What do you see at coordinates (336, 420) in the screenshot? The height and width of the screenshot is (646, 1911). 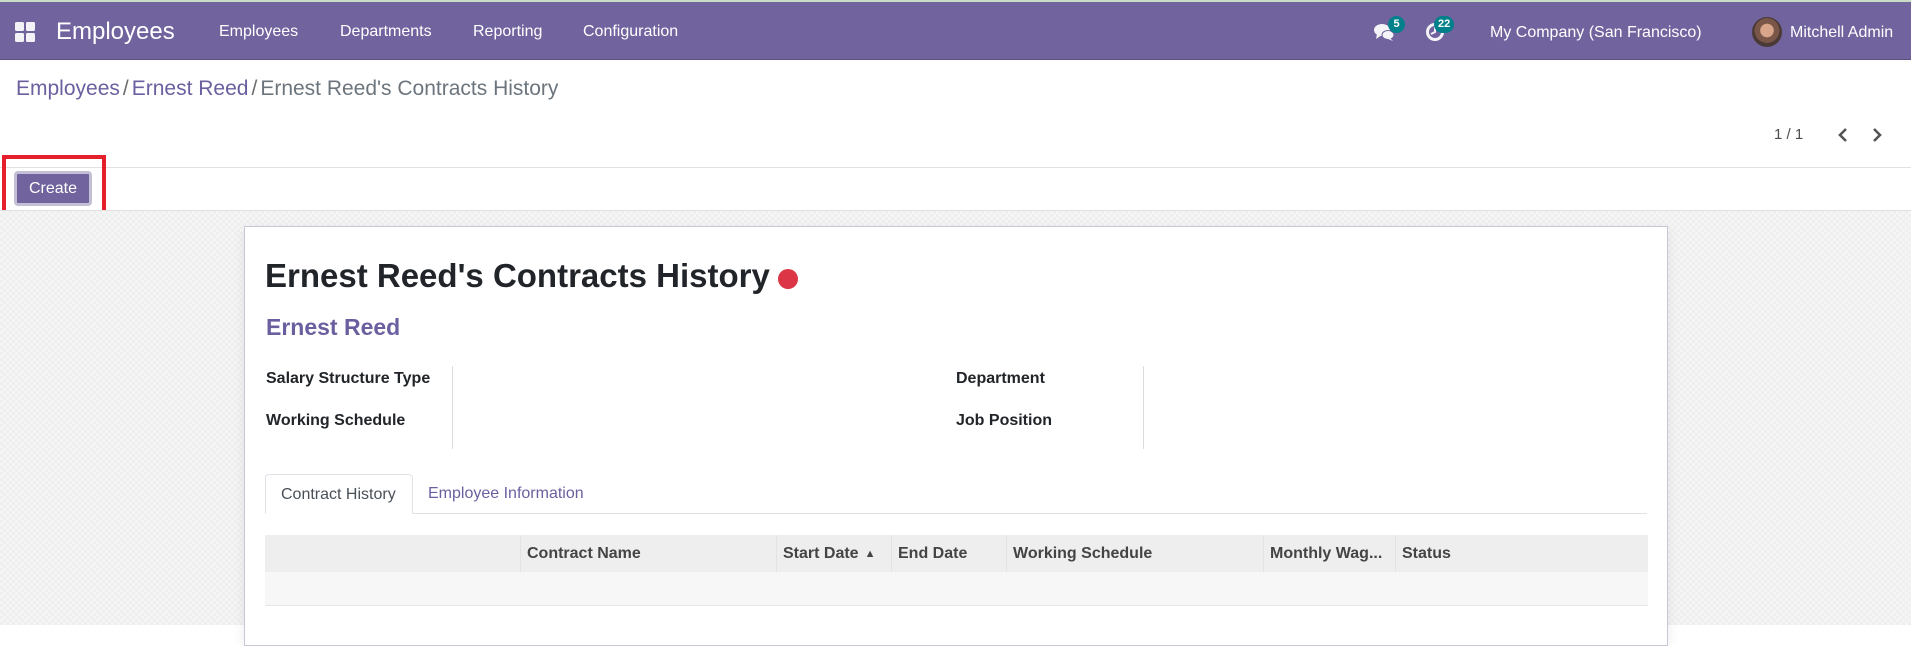 I see `working-schedule-label: Working Schedule` at bounding box center [336, 420].